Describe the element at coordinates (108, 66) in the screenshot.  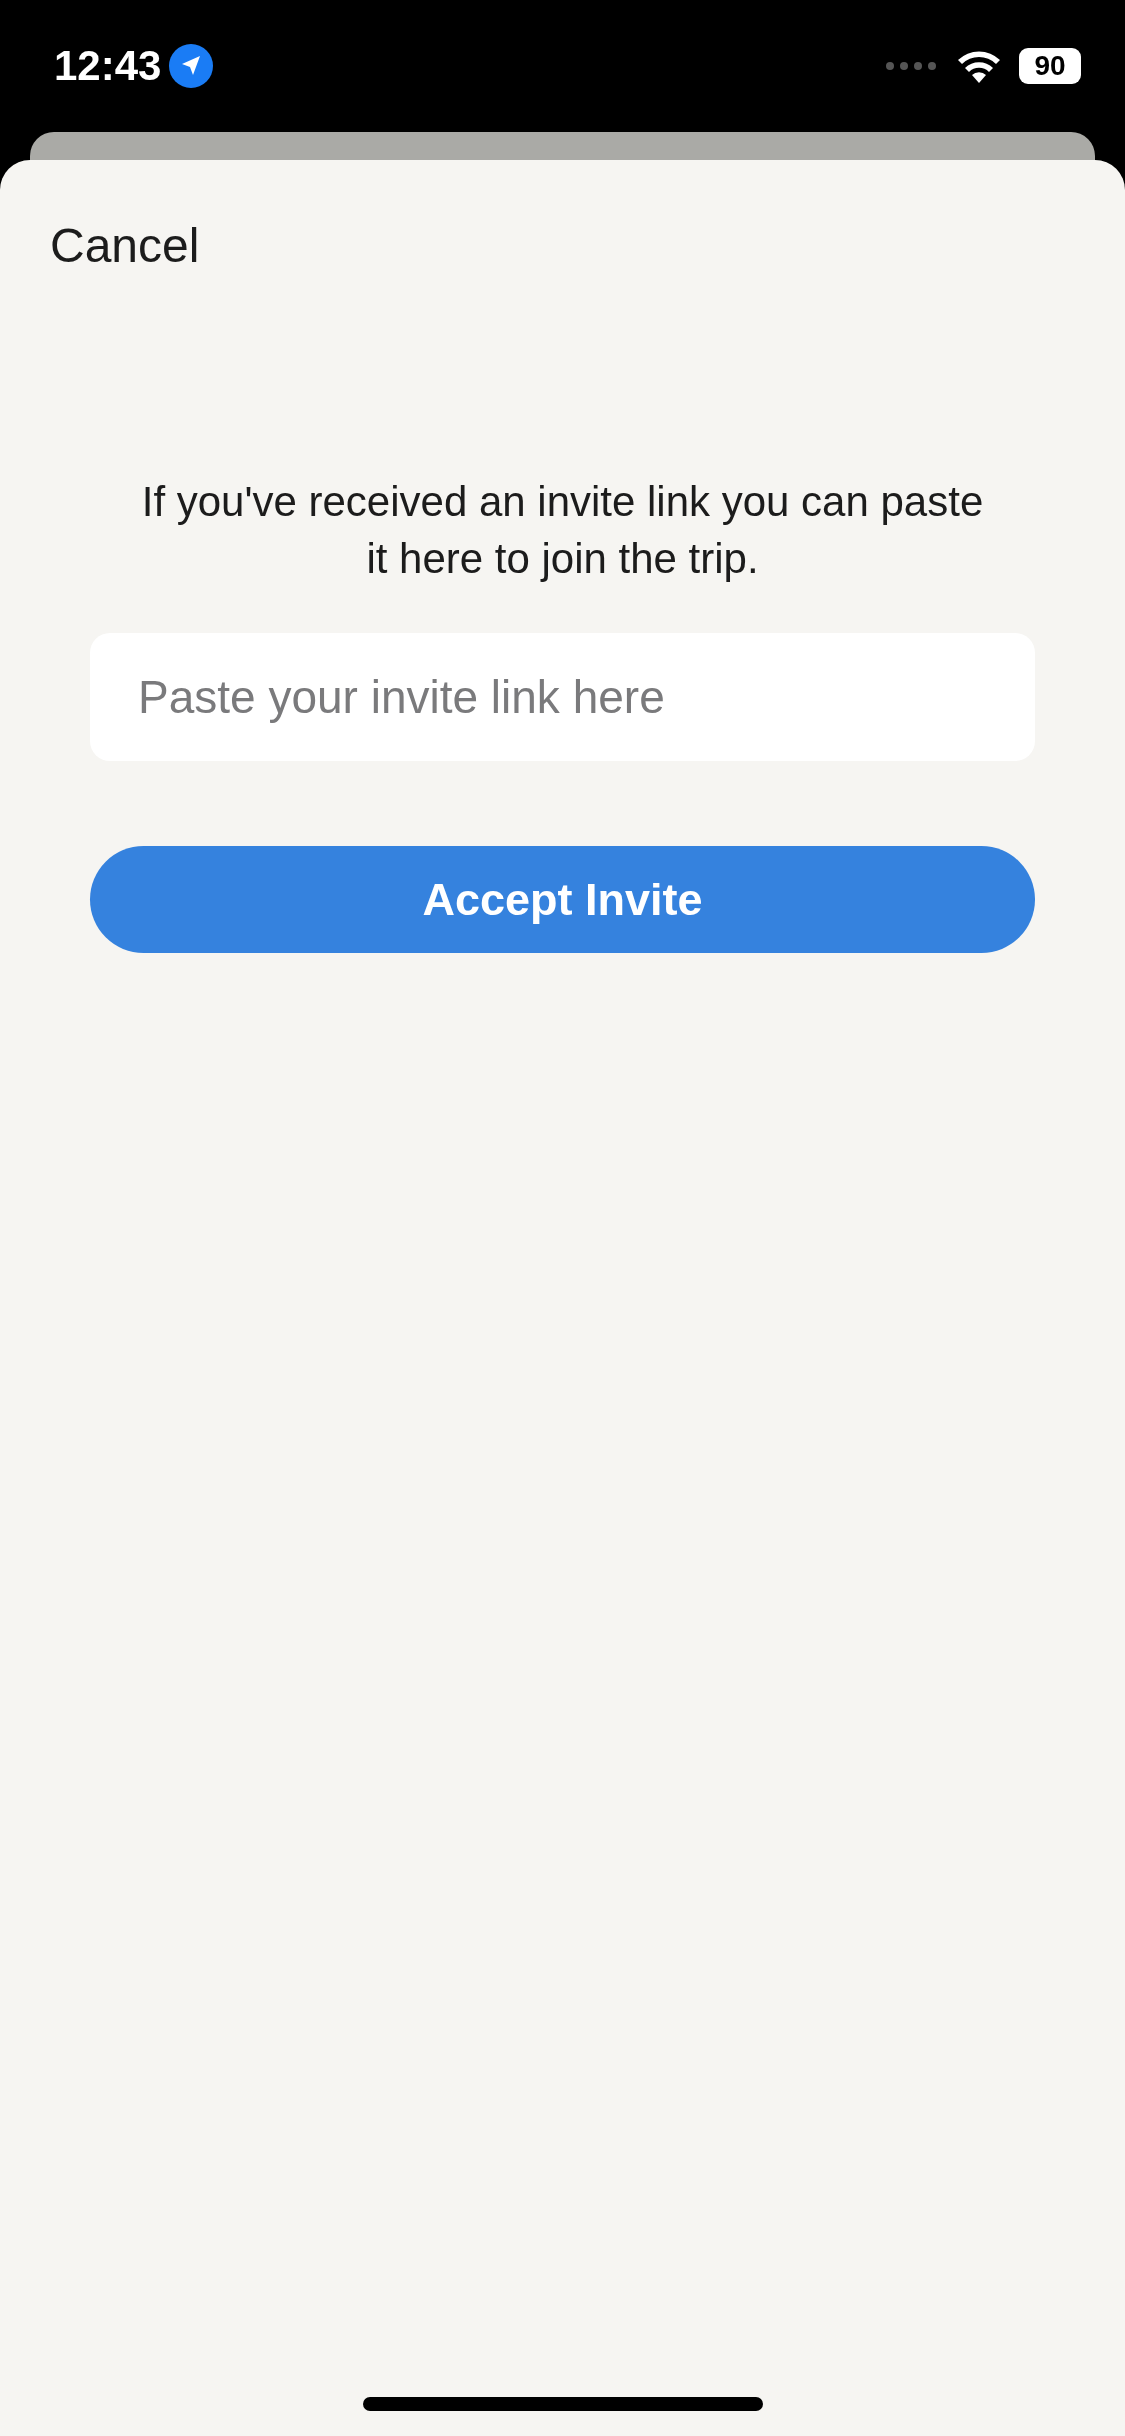
I see `status-time: 12:43` at that location.